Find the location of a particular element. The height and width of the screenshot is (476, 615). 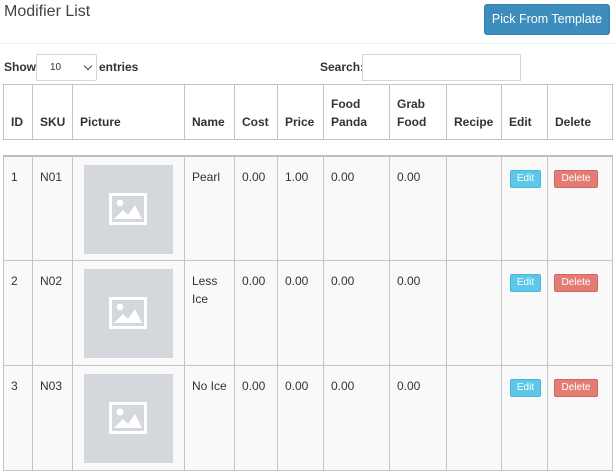

chevron-down-icon is located at coordinates (88, 66).